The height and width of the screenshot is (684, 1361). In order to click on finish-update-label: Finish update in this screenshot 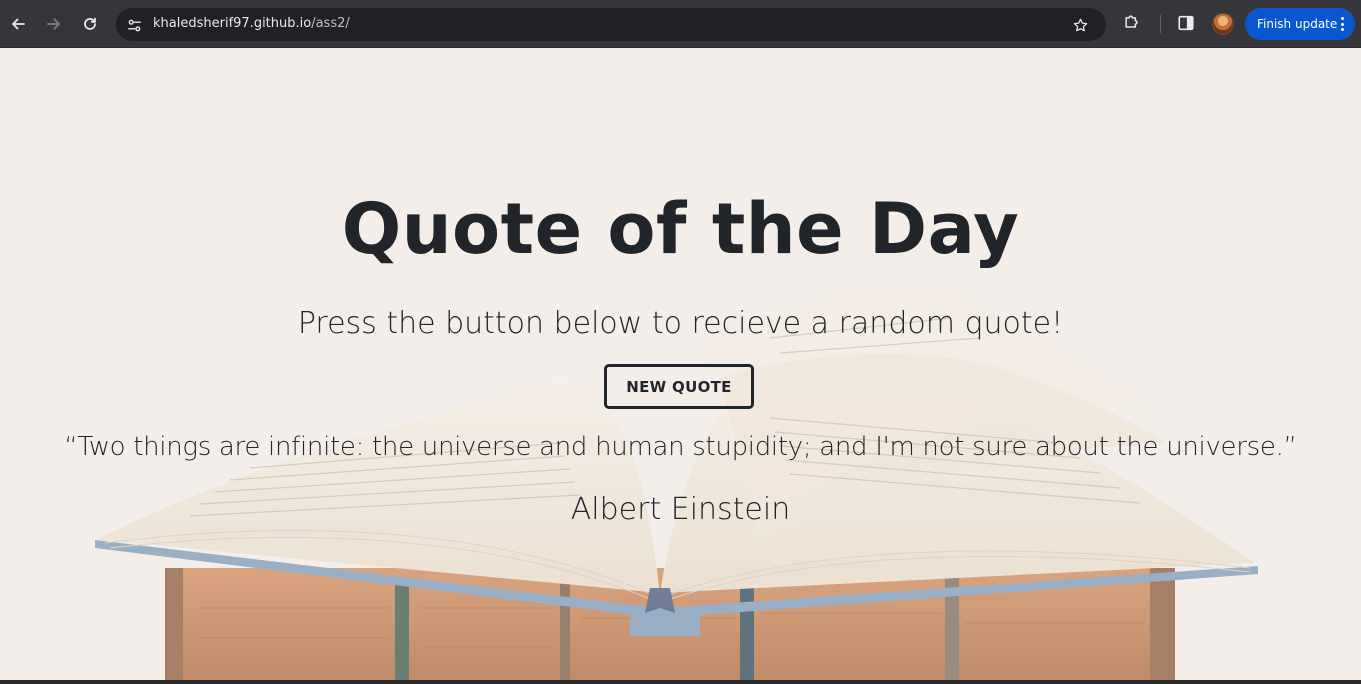, I will do `click(1297, 24)`.